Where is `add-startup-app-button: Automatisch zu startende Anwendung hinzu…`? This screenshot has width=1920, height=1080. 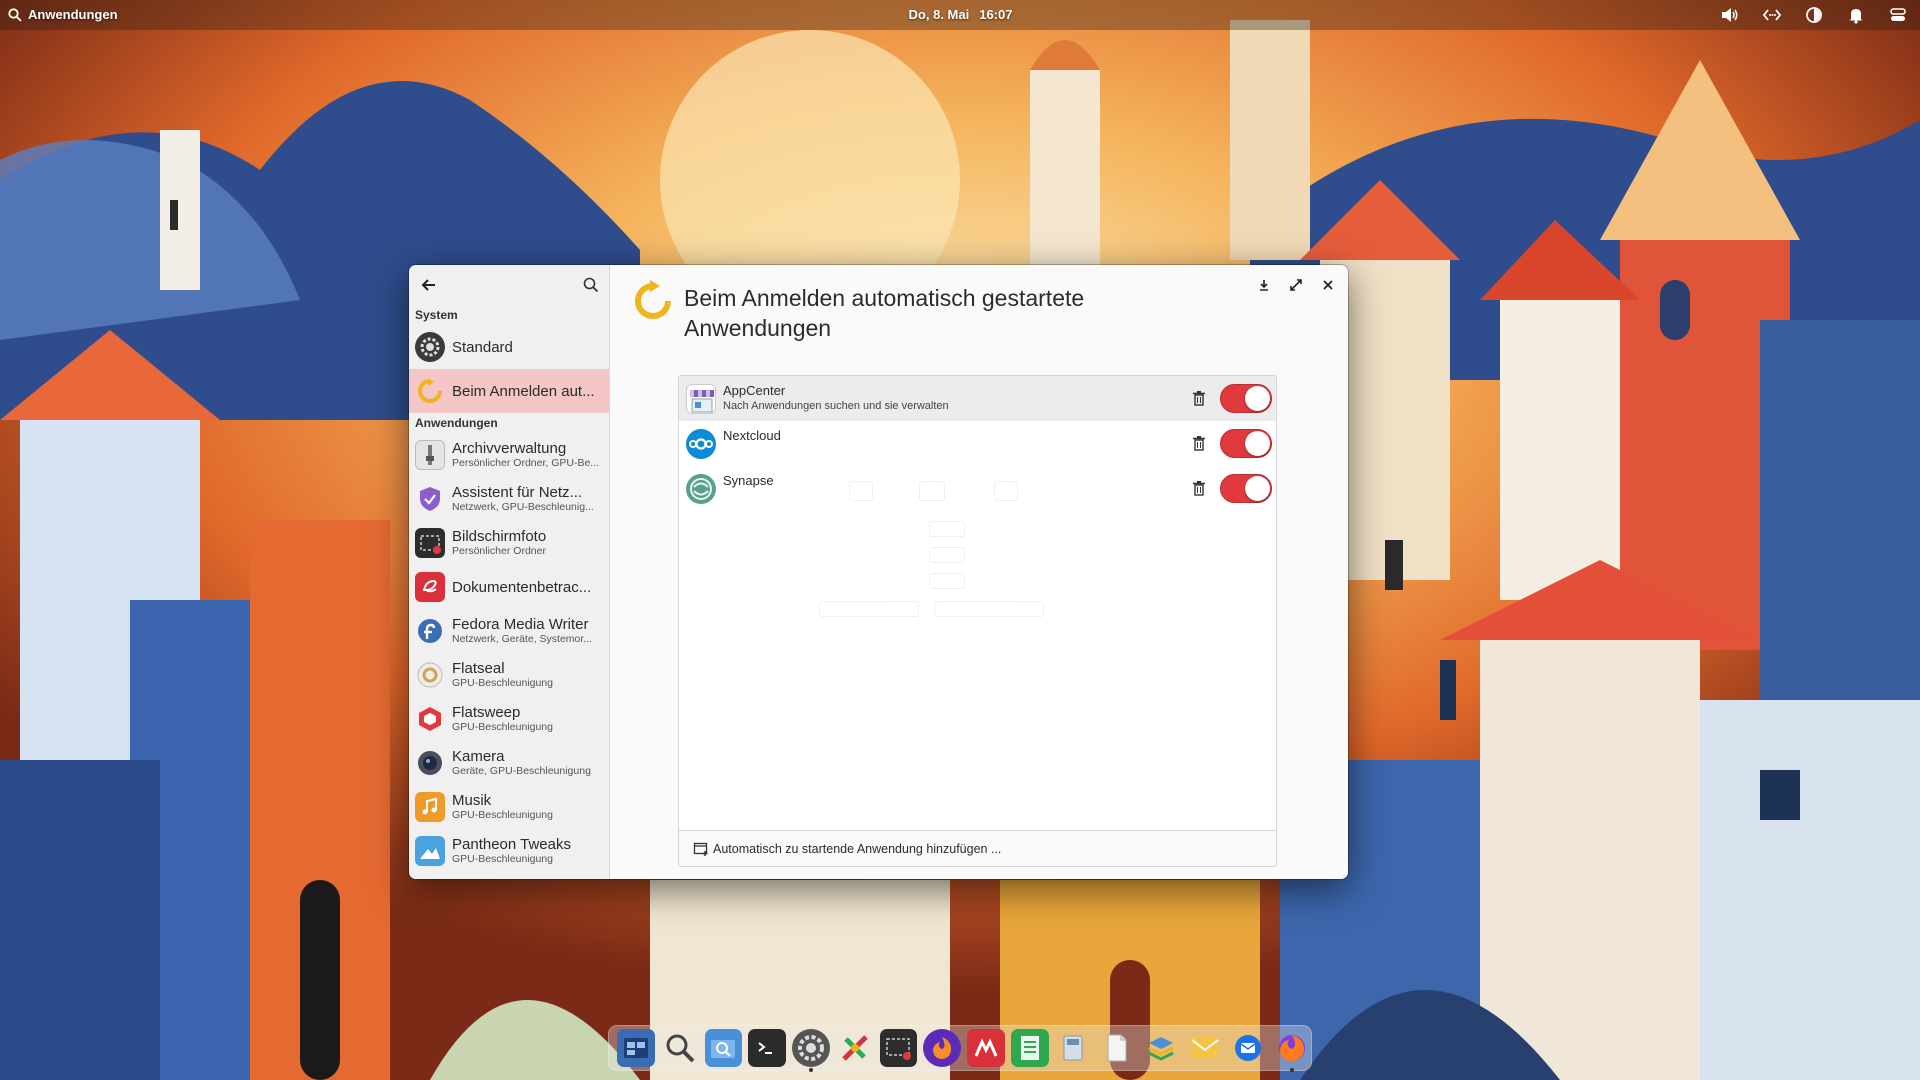 add-startup-app-button: Automatisch zu startende Anwendung hinzu… is located at coordinates (977, 848).